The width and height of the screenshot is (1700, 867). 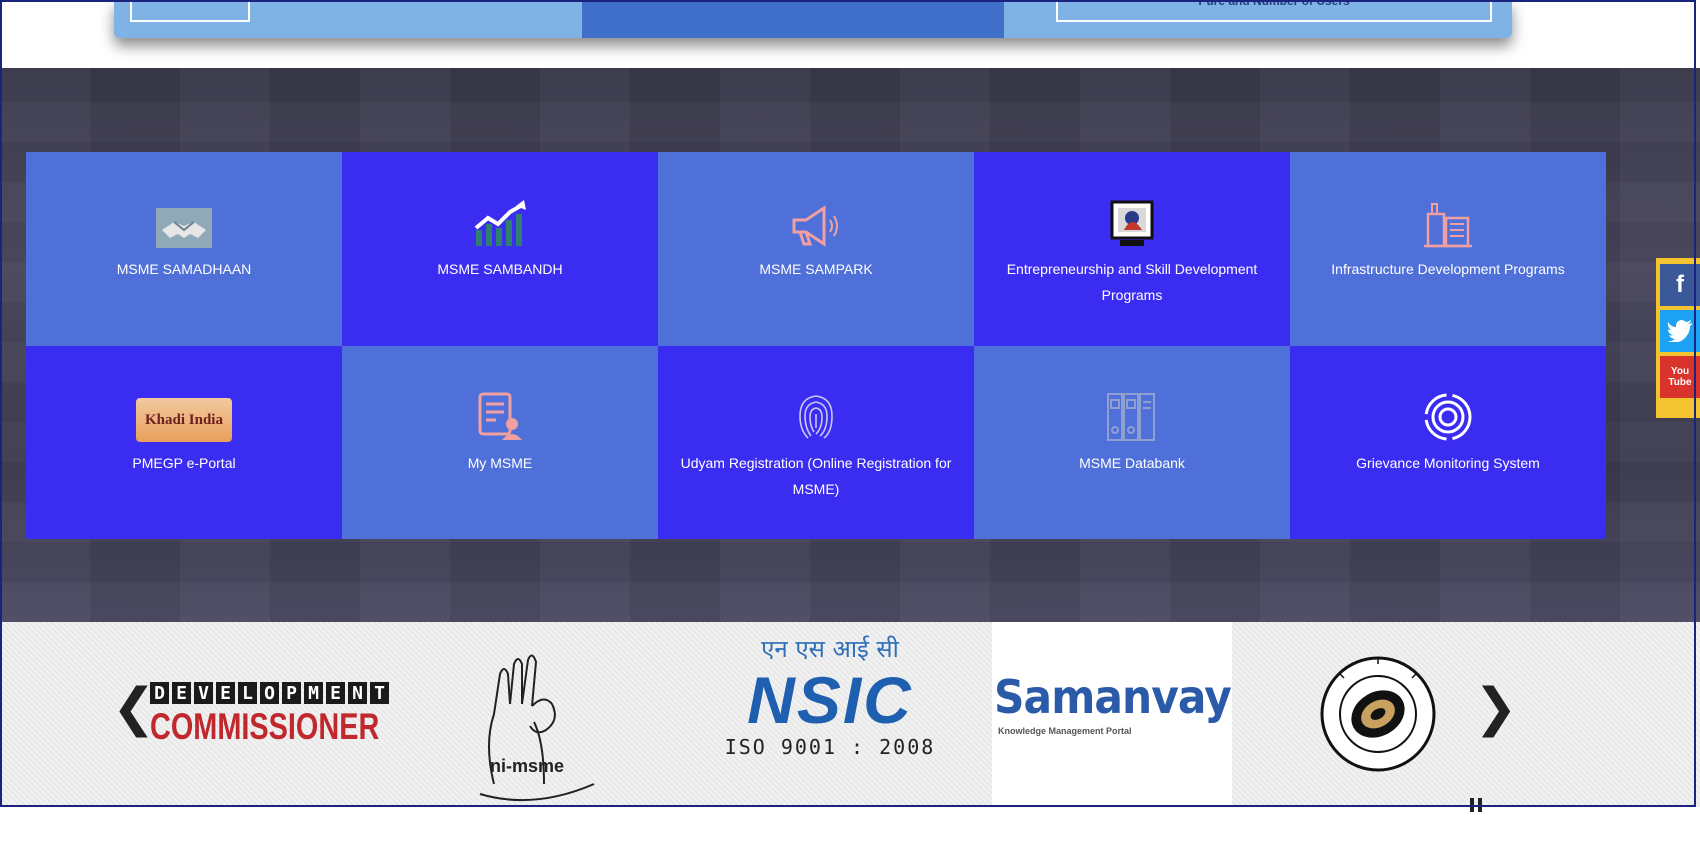 What do you see at coordinates (1132, 463) in the screenshot?
I see `tile-label: MSME Databank` at bounding box center [1132, 463].